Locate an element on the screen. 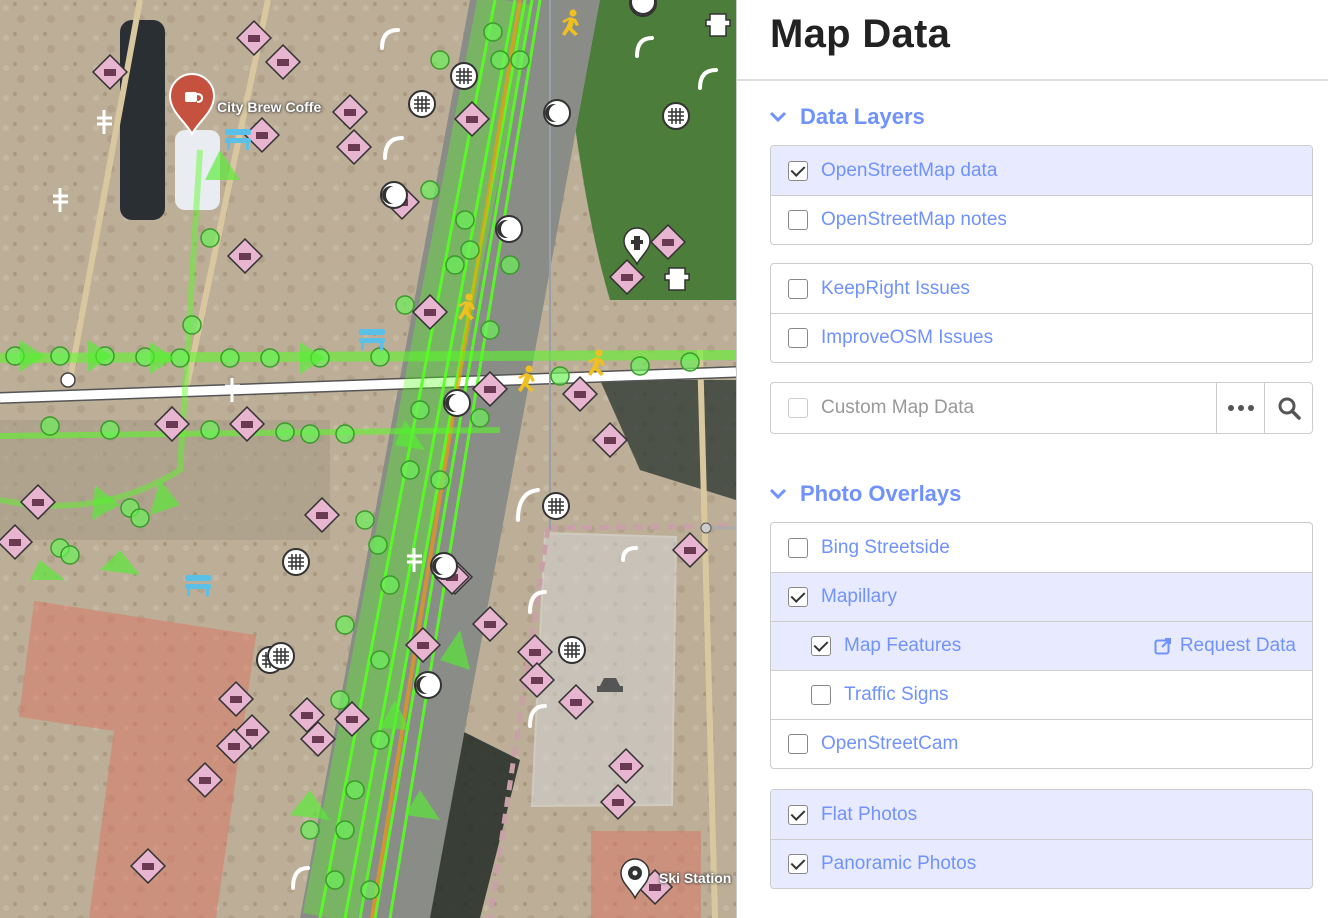 The height and width of the screenshot is (918, 1328). custom-data-toggle: Custom Map Data is located at coordinates (993, 408).